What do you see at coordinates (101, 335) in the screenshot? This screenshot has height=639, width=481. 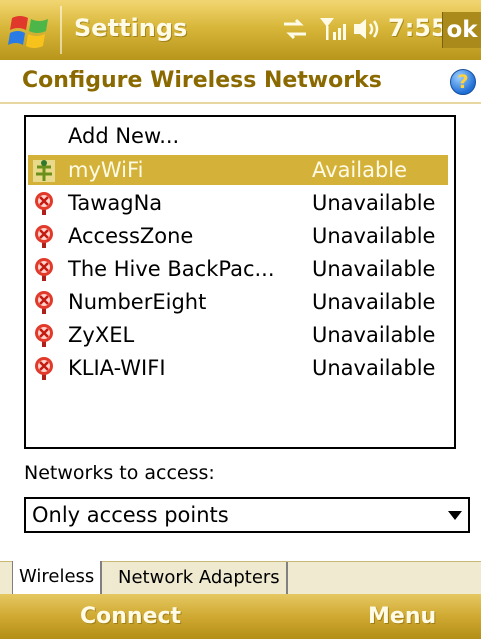 I see `network-name: ZyXEL` at bounding box center [101, 335].